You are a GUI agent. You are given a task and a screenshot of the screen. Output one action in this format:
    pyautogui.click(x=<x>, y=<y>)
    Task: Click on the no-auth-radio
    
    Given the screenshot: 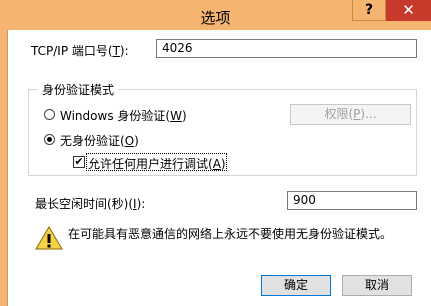 What is the action you would take?
    pyautogui.click(x=49, y=139)
    